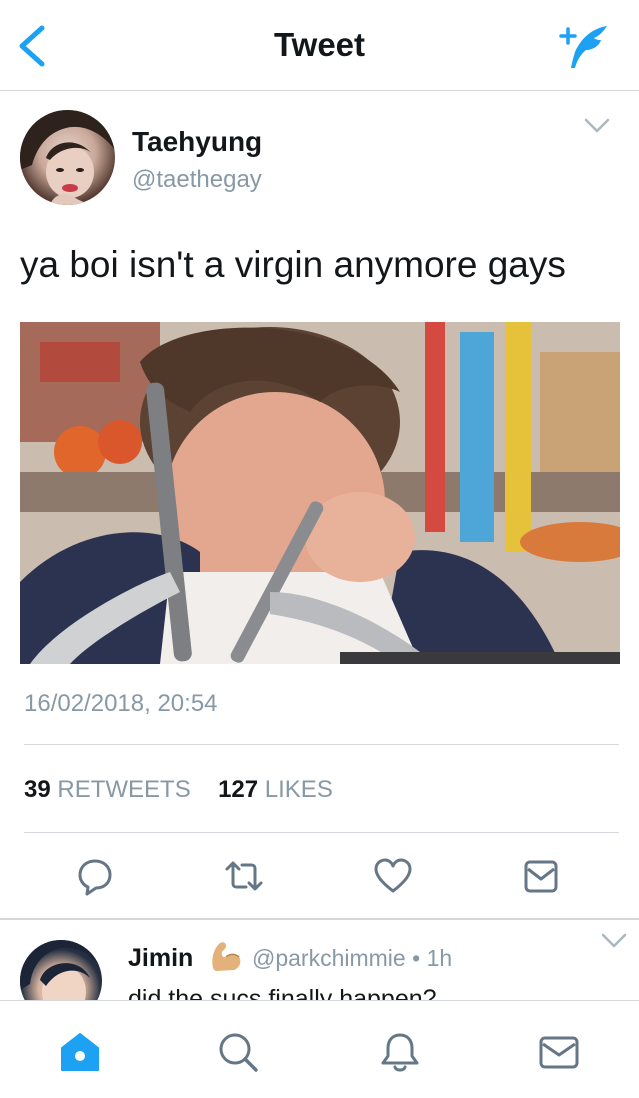 The height and width of the screenshot is (1098, 639). I want to click on like-label: LIKES, so click(299, 789).